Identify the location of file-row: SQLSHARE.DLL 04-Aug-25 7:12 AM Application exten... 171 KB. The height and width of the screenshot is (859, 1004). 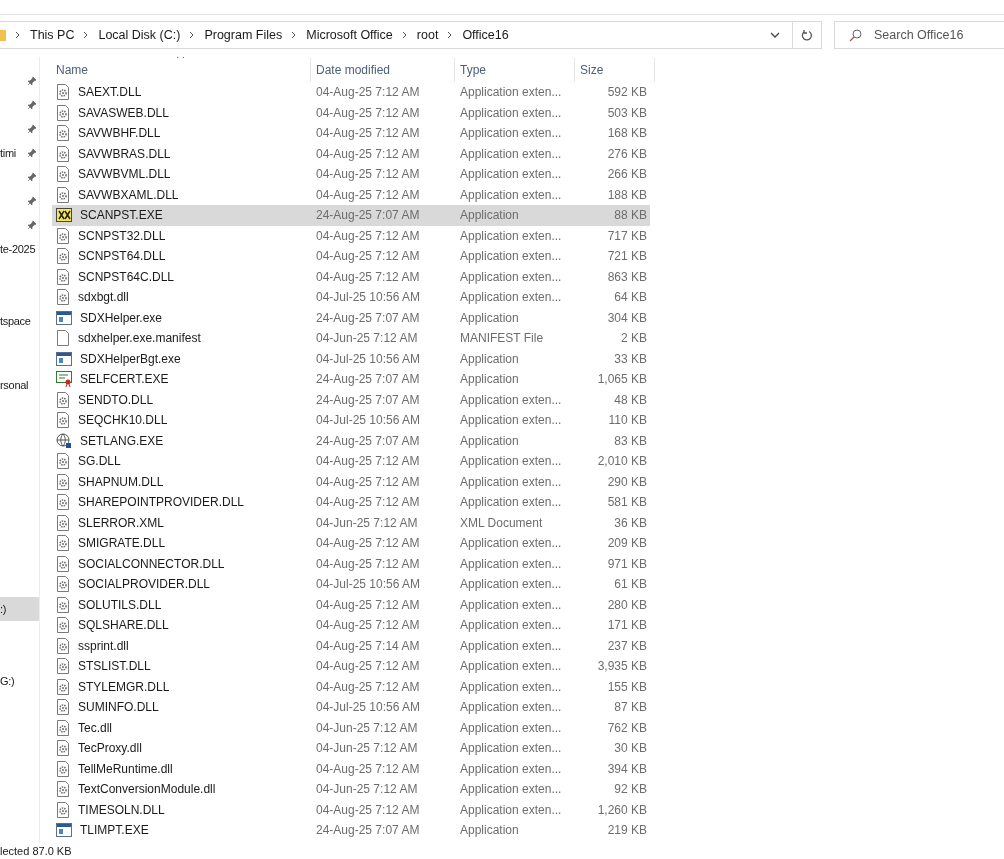
(351, 625).